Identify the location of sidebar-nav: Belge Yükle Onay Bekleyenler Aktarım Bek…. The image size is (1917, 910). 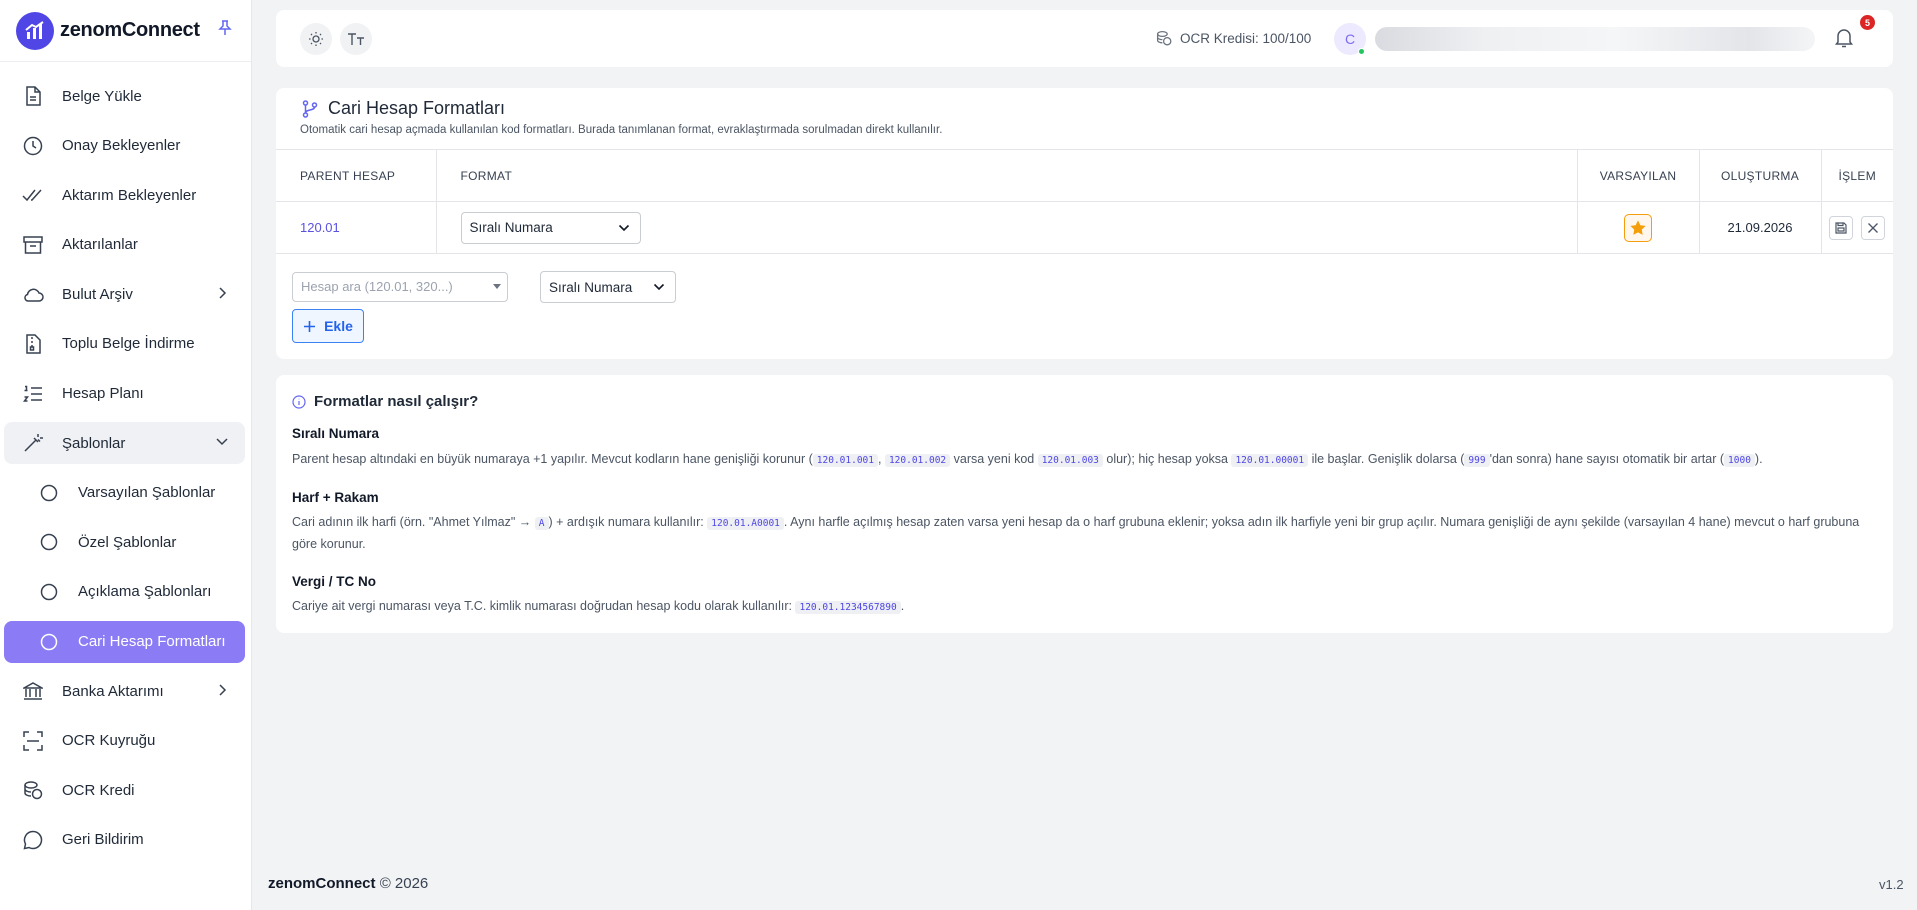
(125, 461).